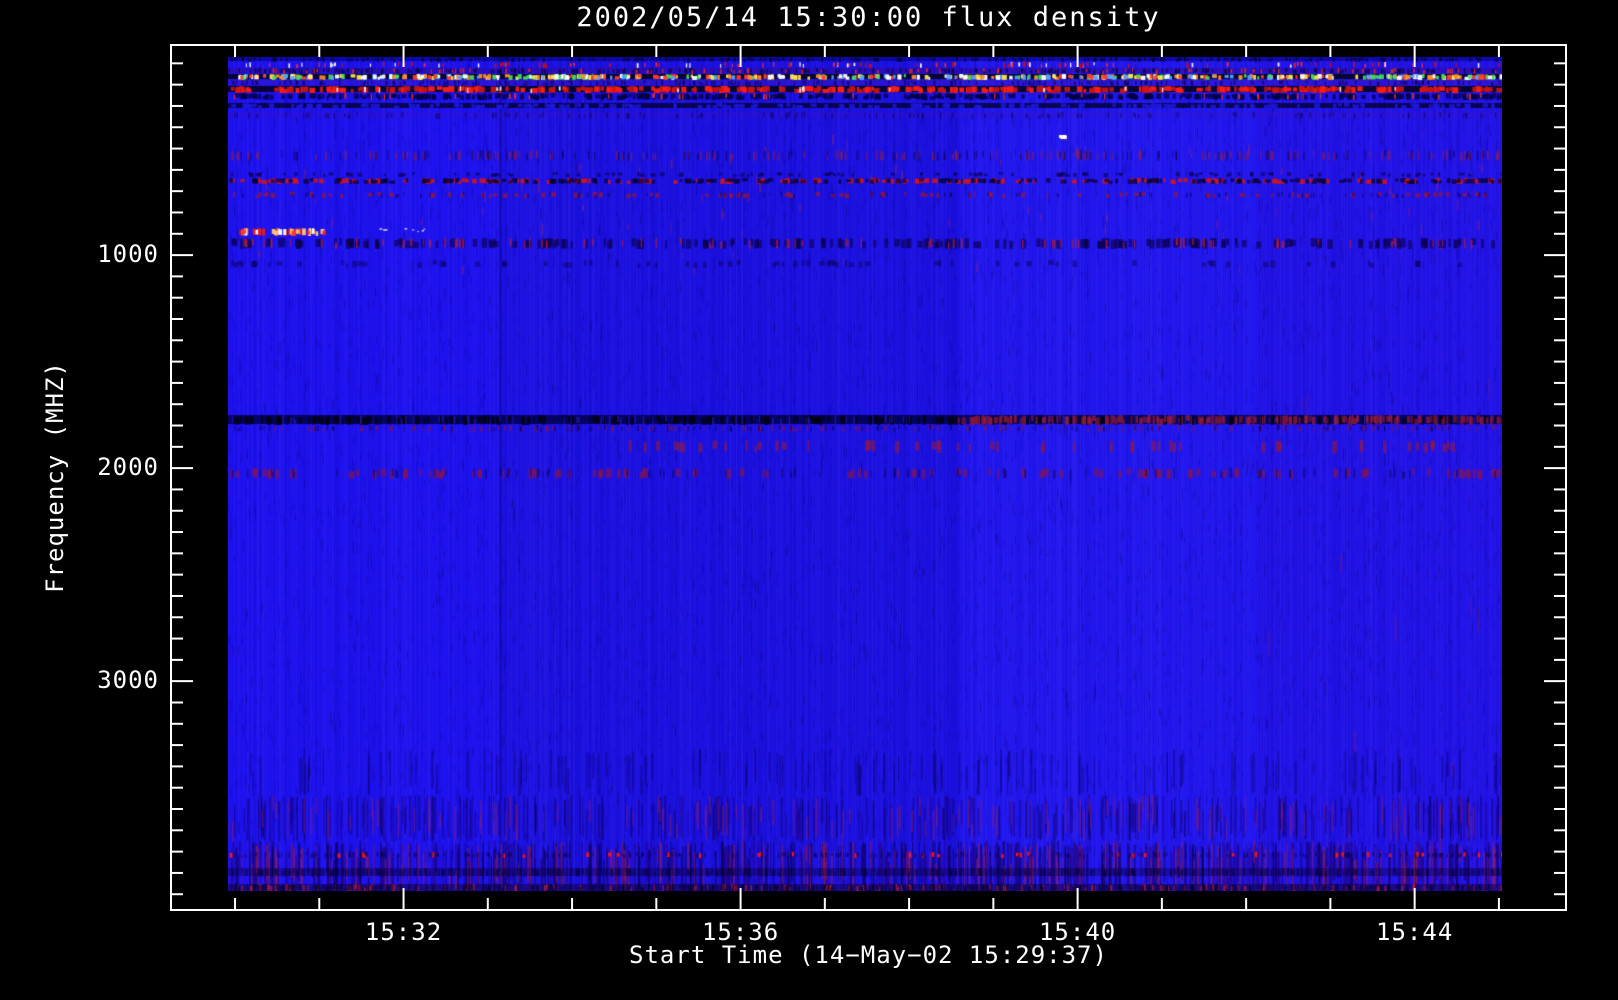 Image resolution: width=1618 pixels, height=1000 pixels. Describe the element at coordinates (868, 955) in the screenshot. I see `x-axis-label: Start Time (14−May−02 15:29:37)` at that location.